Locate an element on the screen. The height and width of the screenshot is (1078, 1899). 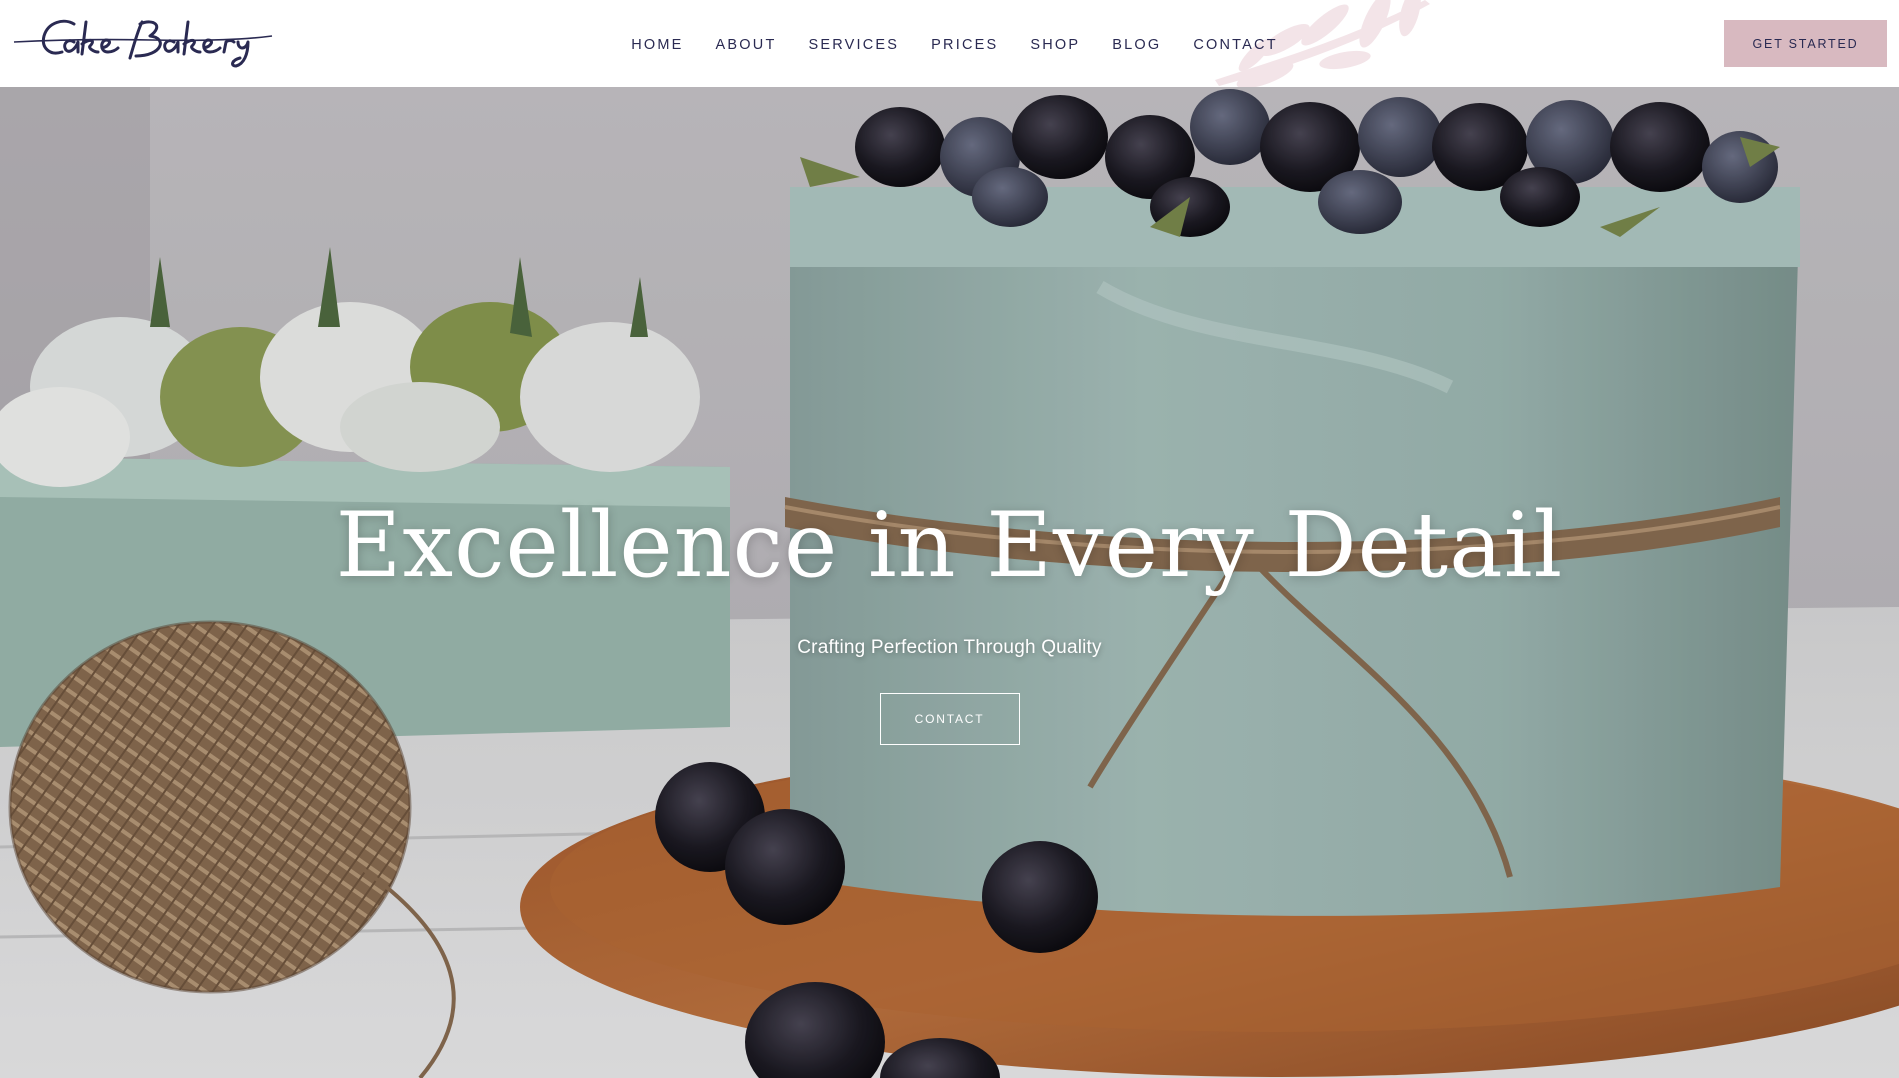
hero-title: Excellence in Every Detail is located at coordinates (949, 545).